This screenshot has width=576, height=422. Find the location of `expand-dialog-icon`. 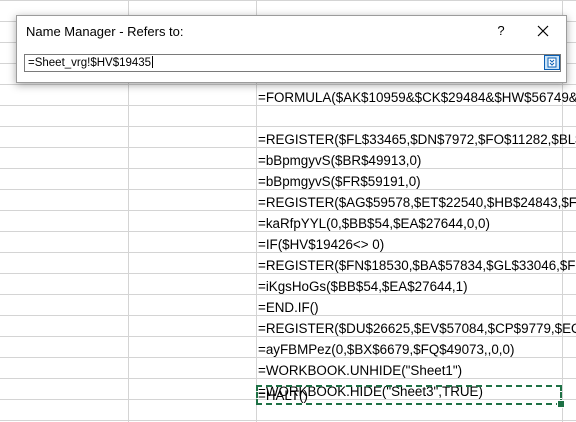

expand-dialog-icon is located at coordinates (552, 62).